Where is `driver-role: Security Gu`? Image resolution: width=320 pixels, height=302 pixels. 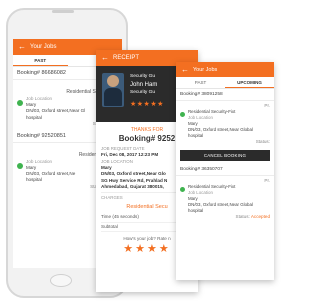
driver-role: Security Gu is located at coordinates (143, 92).